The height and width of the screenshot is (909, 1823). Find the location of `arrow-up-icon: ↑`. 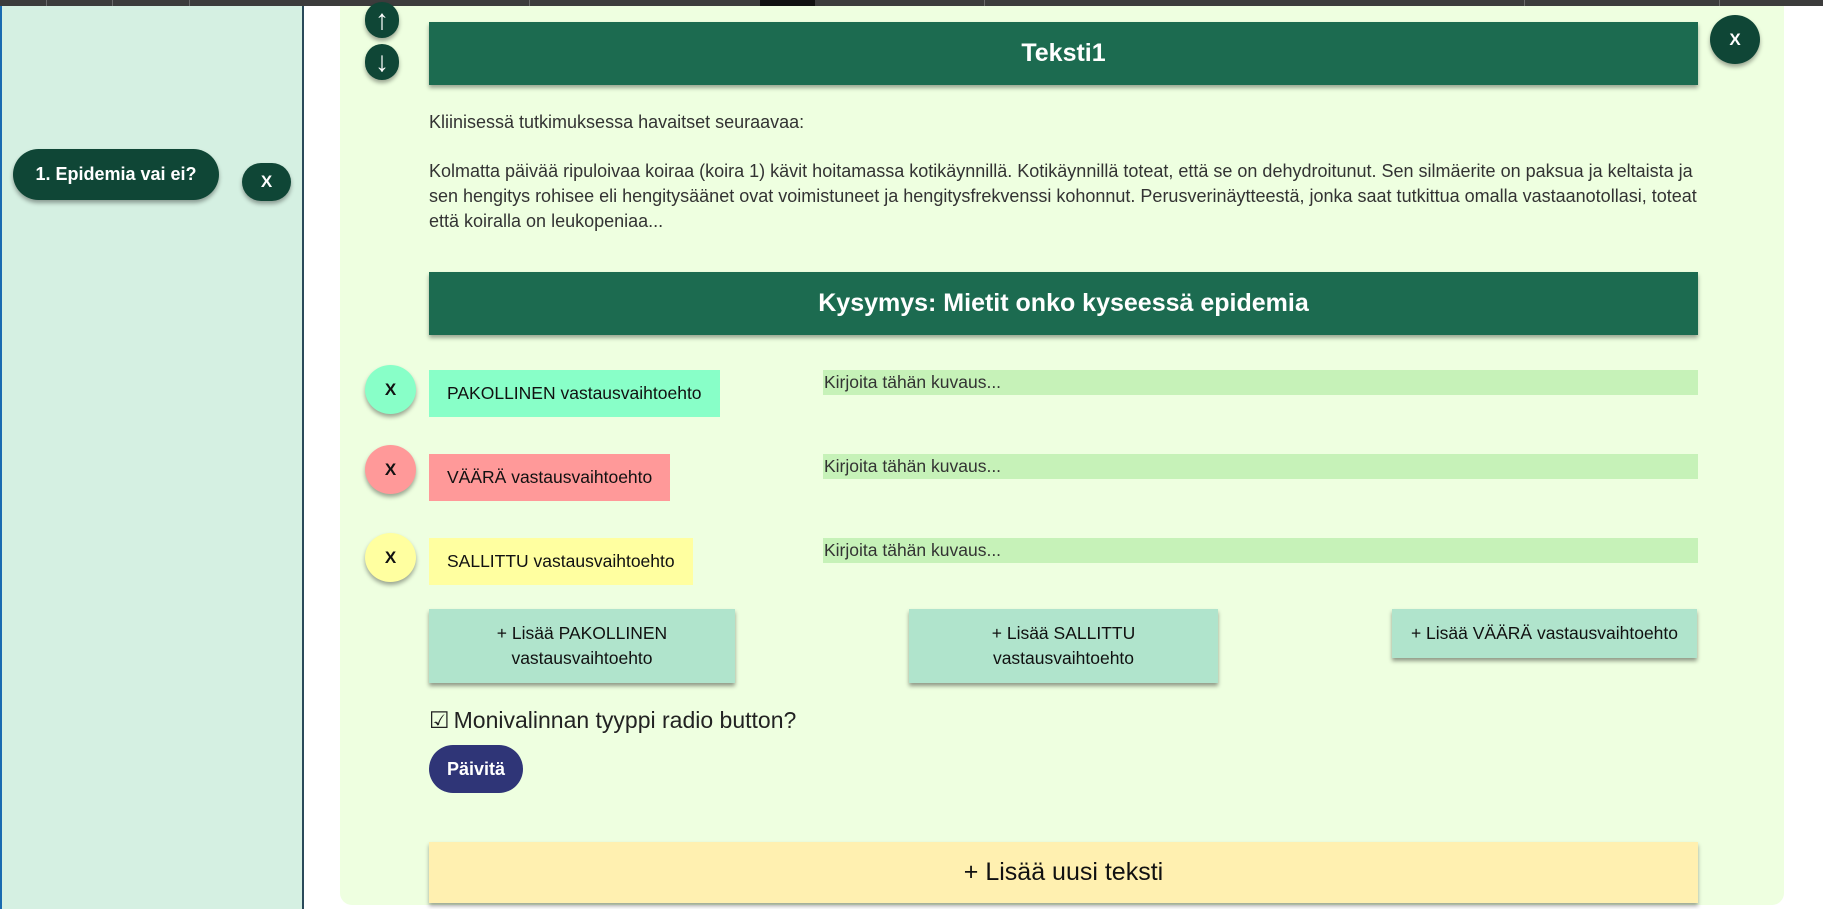

arrow-up-icon: ↑ is located at coordinates (382, 19).